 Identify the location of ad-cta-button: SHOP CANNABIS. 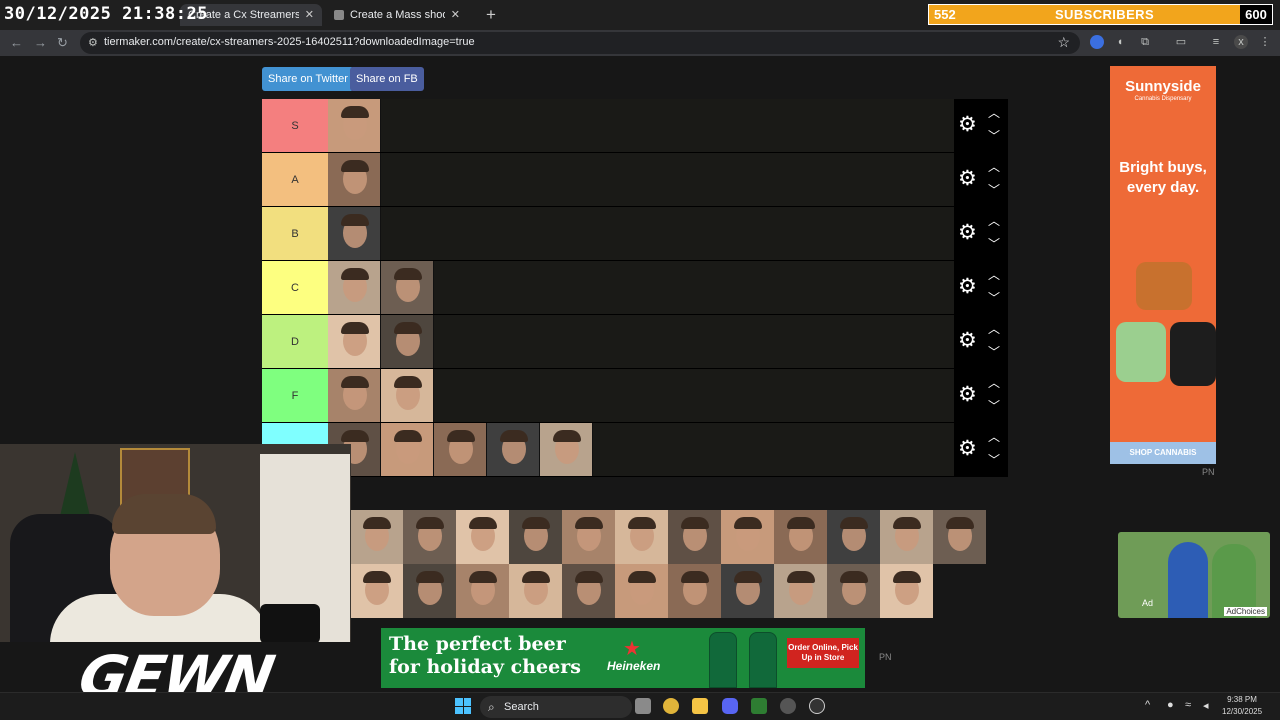
(1163, 453).